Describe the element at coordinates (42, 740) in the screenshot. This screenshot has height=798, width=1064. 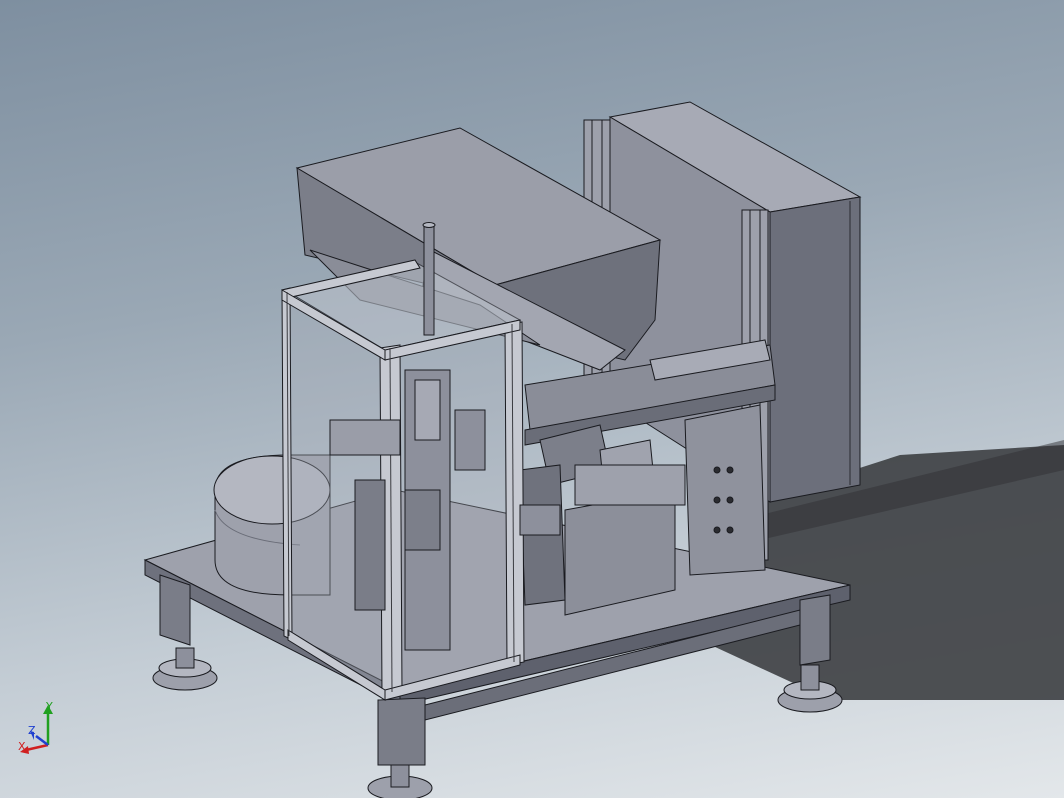
I see `z-axis-line` at that location.